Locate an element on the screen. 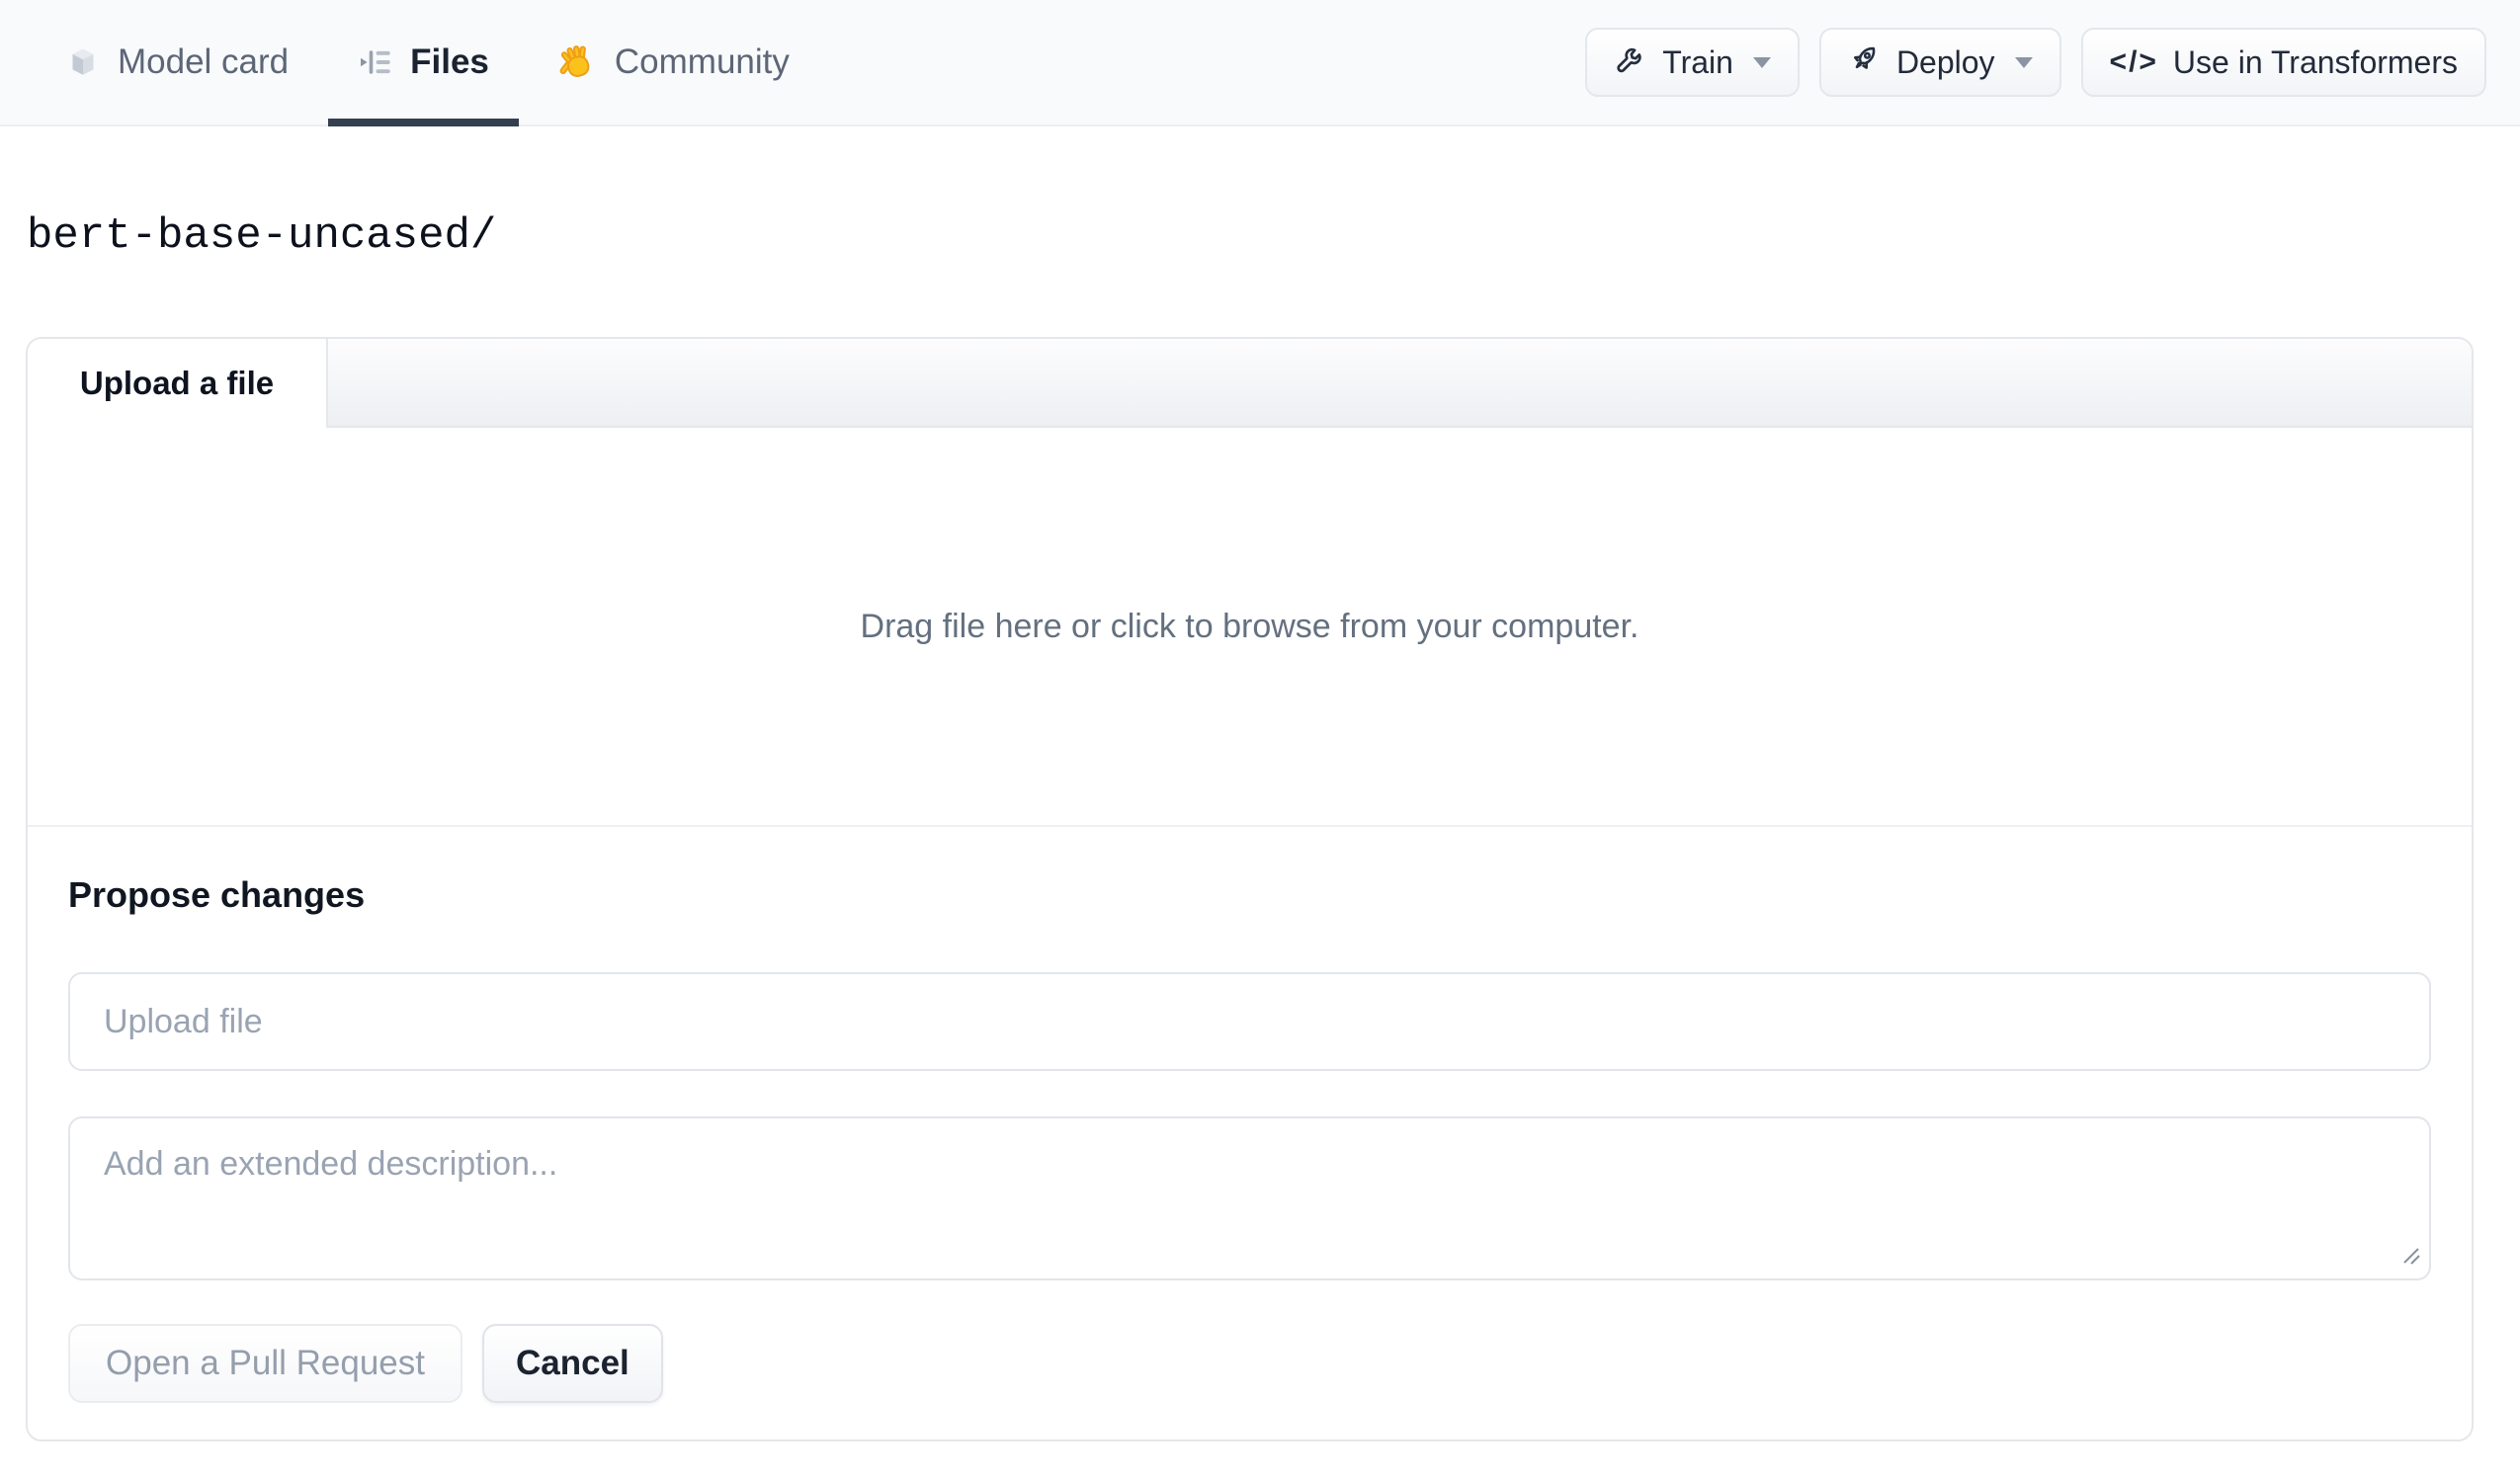  repo-action-buttons: Train Deploy </> Use in Transformers is located at coordinates (2035, 62).